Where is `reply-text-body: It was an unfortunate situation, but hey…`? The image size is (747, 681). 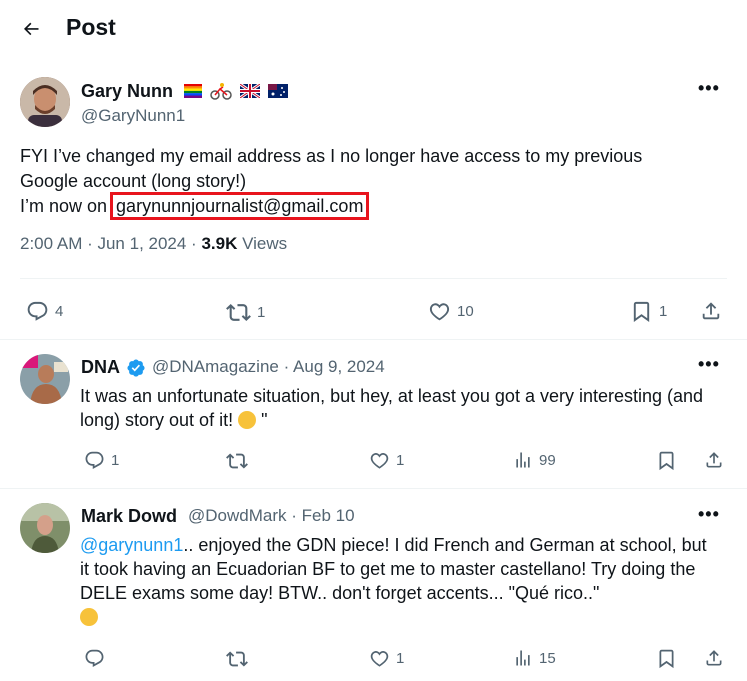
reply-text-body: It was an unfortunate situation, but hey… is located at coordinates (392, 408).